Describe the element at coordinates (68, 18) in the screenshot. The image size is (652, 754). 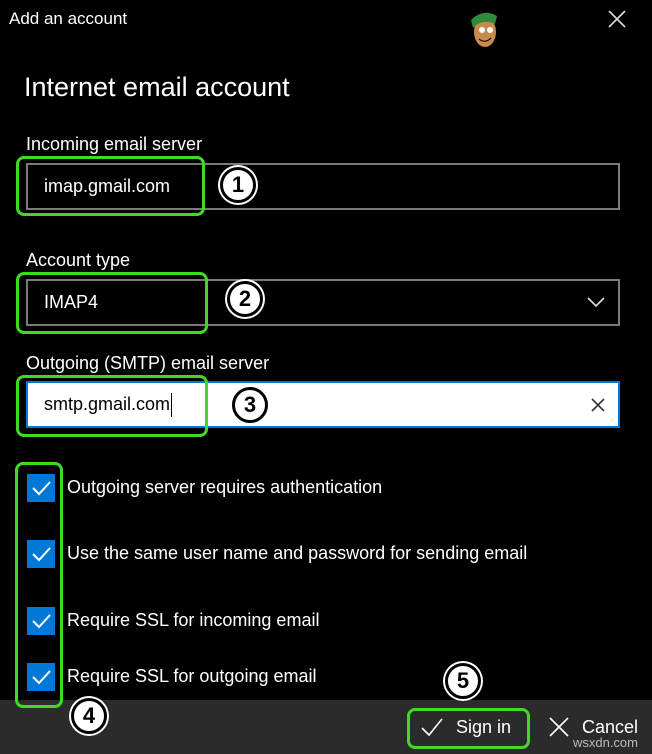
I see `window-title: Add an account` at that location.